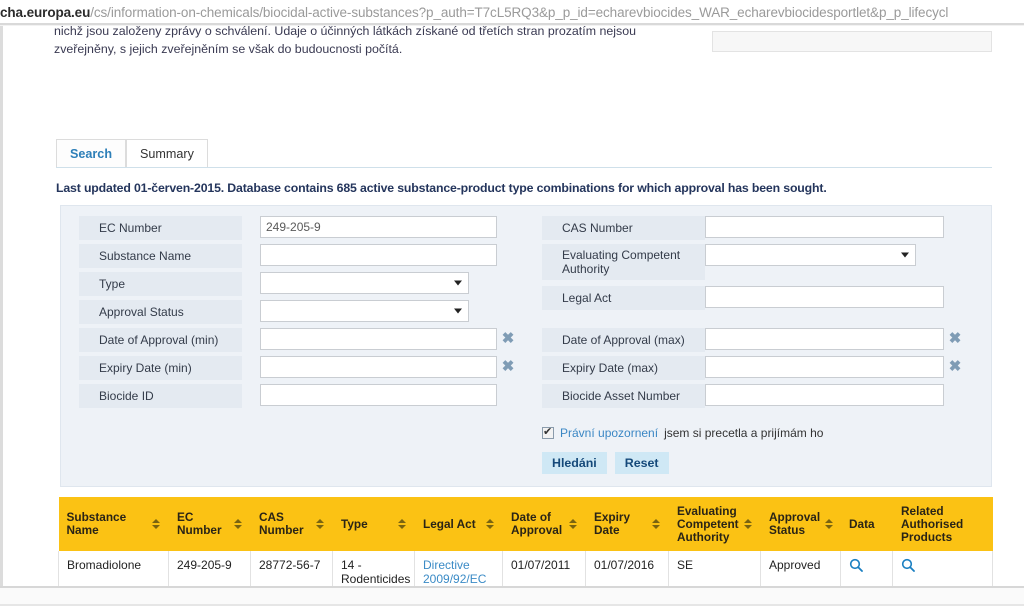 The width and height of the screenshot is (1024, 606). I want to click on field-row-substance-name: Substance Name, so click(289, 256).